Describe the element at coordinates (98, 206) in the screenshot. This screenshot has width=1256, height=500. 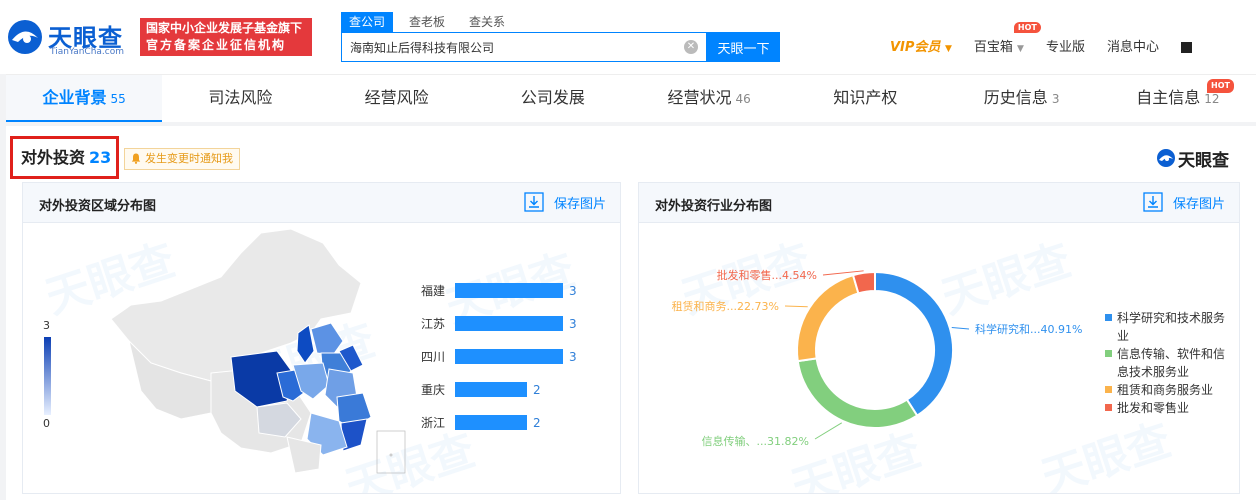
I see `panel-title: 对外投资区域分布图` at that location.